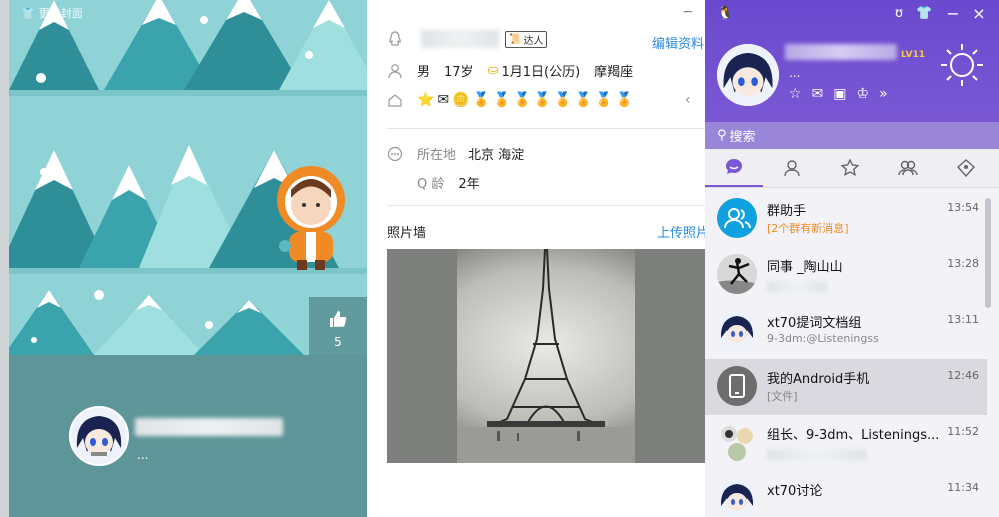 The height and width of the screenshot is (517, 999). I want to click on gender: 男, so click(424, 72).